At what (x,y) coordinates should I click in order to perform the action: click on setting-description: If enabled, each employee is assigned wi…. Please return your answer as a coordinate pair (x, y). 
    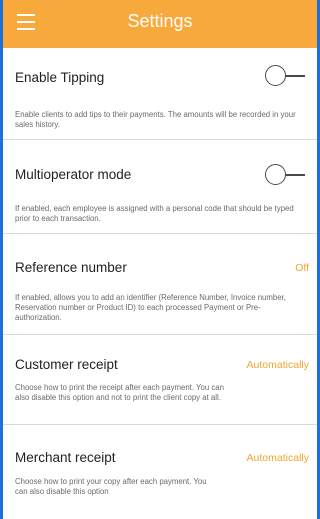
    Looking at the image, I should click on (154, 213).